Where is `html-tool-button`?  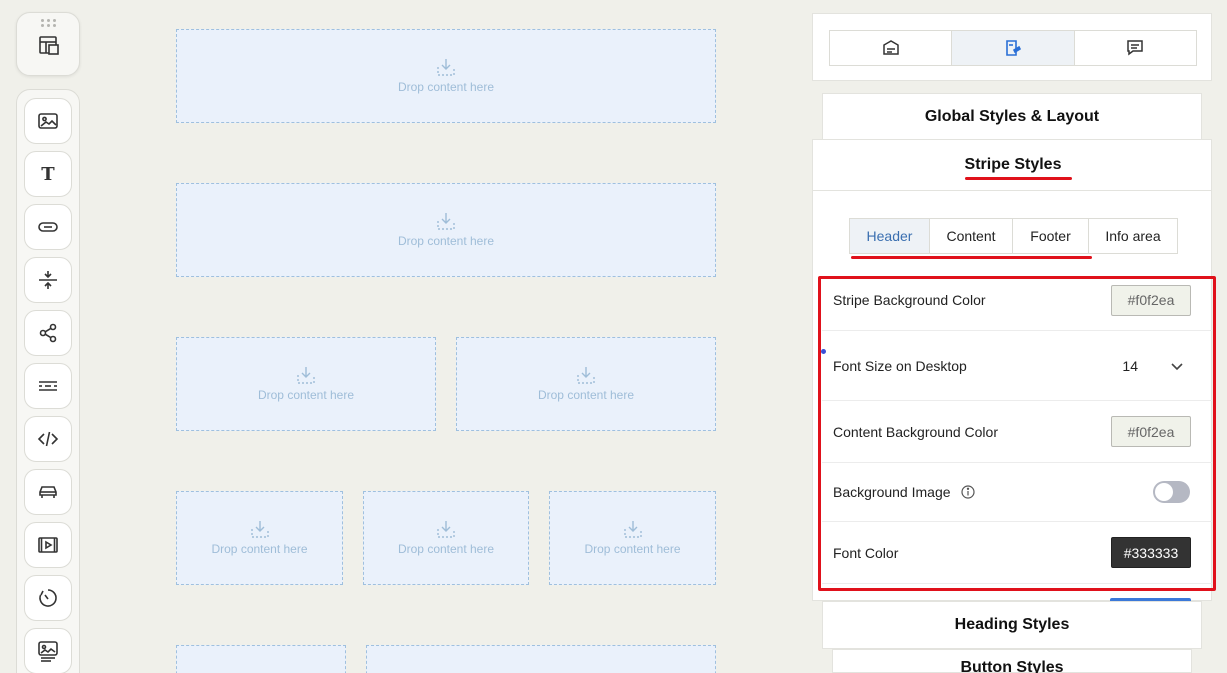
html-tool-button is located at coordinates (48, 439).